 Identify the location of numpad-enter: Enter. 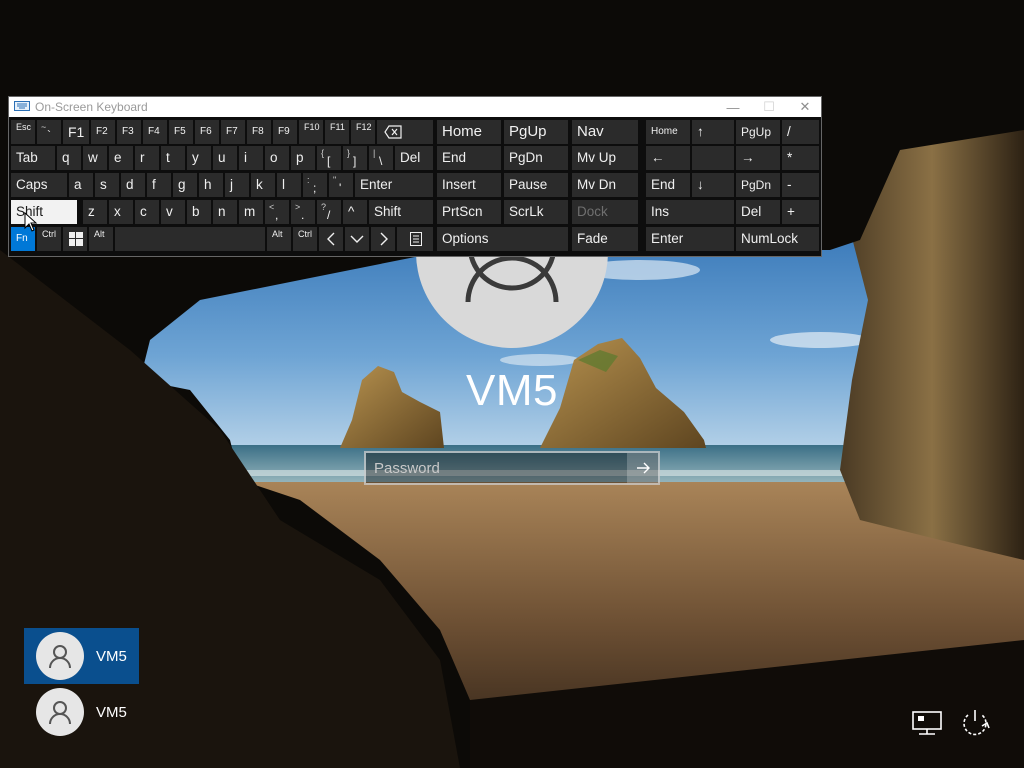
(690, 239).